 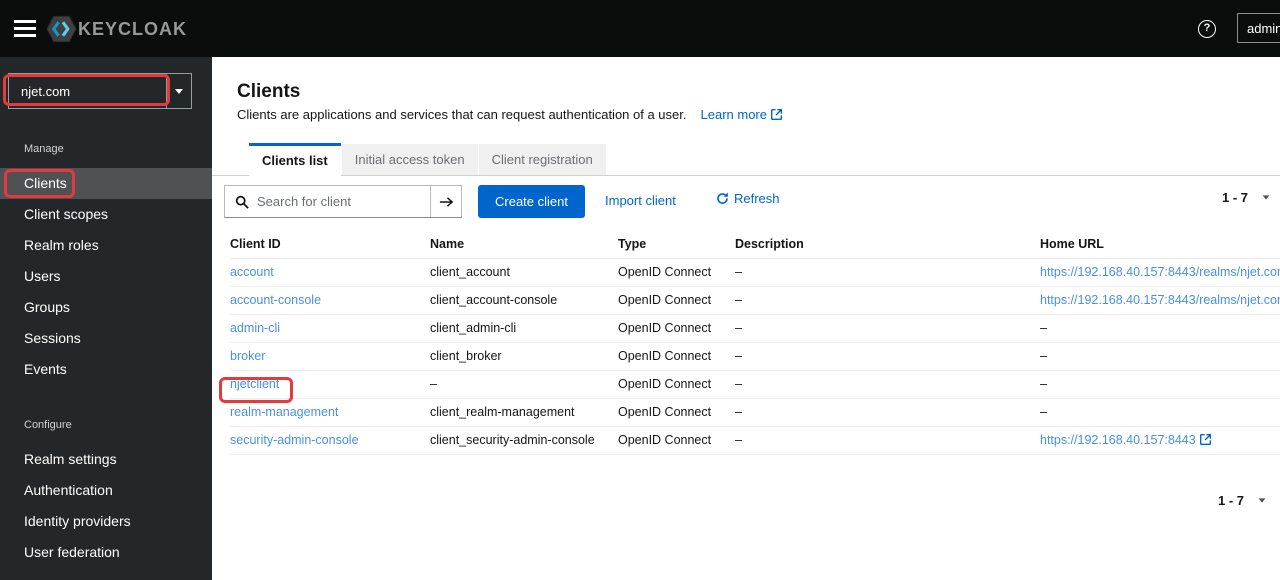 I want to click on learn-more-link: Learn more, so click(x=734, y=114).